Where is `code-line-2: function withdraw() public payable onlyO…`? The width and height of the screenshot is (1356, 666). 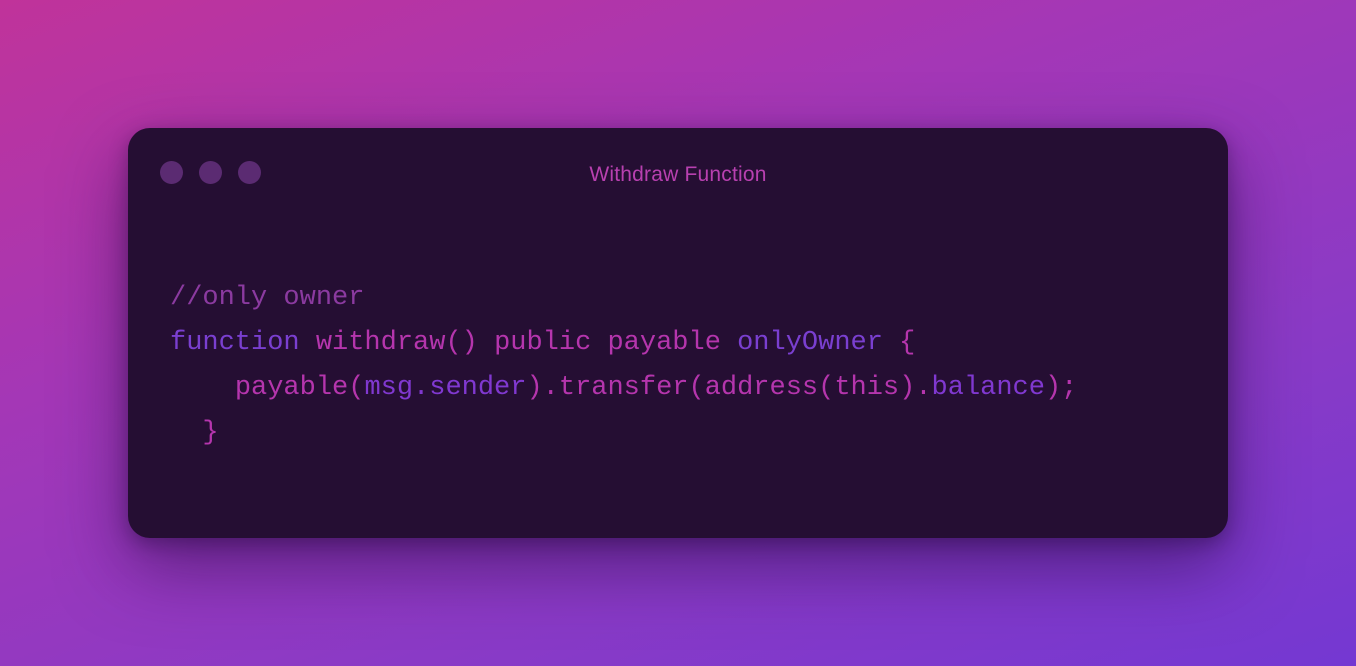 code-line-2: function withdraw() public payable onlyO… is located at coordinates (623, 343).